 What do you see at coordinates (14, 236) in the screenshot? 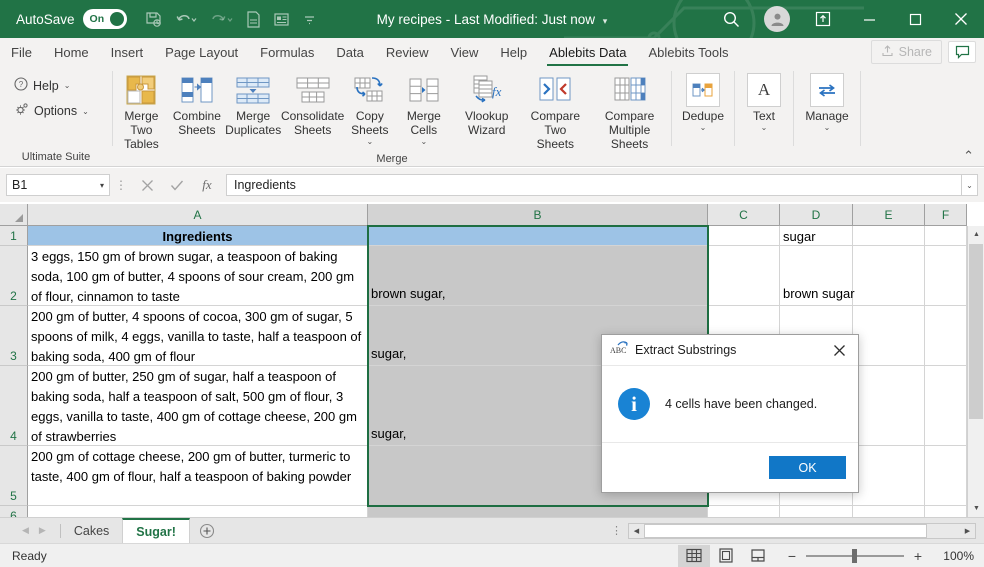
I see `row-header-1: 1` at bounding box center [14, 236].